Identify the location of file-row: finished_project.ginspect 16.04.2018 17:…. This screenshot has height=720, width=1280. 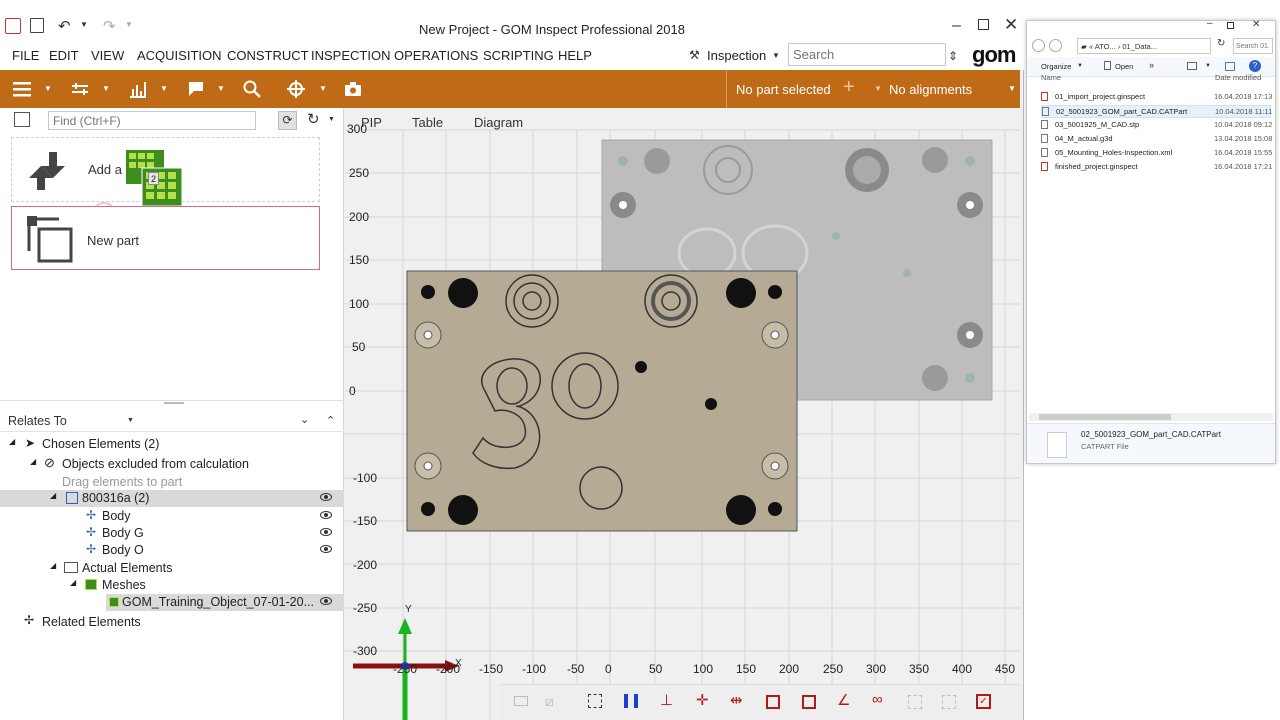
(1156, 167).